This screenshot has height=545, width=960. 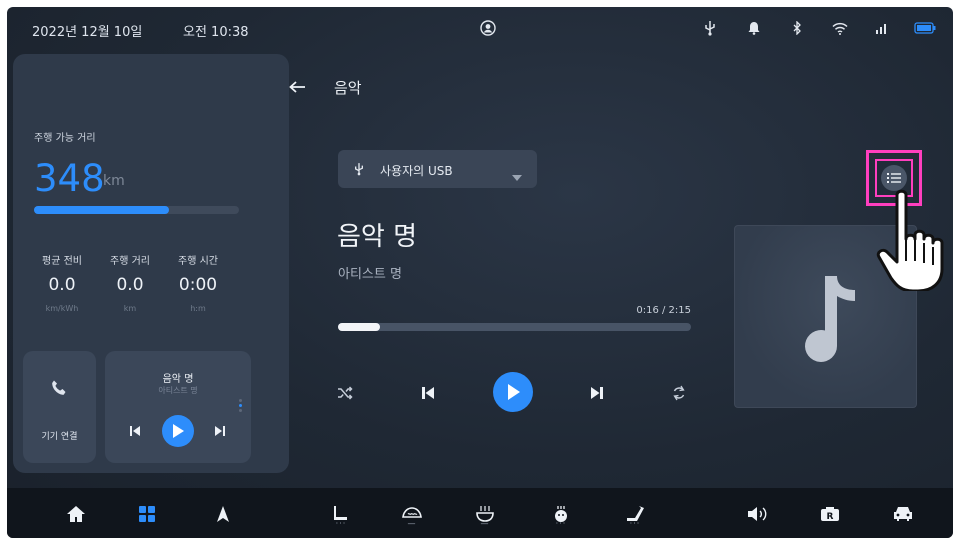 What do you see at coordinates (62, 285) in the screenshot?
I see `stat-value-efficiency: 0.0` at bounding box center [62, 285].